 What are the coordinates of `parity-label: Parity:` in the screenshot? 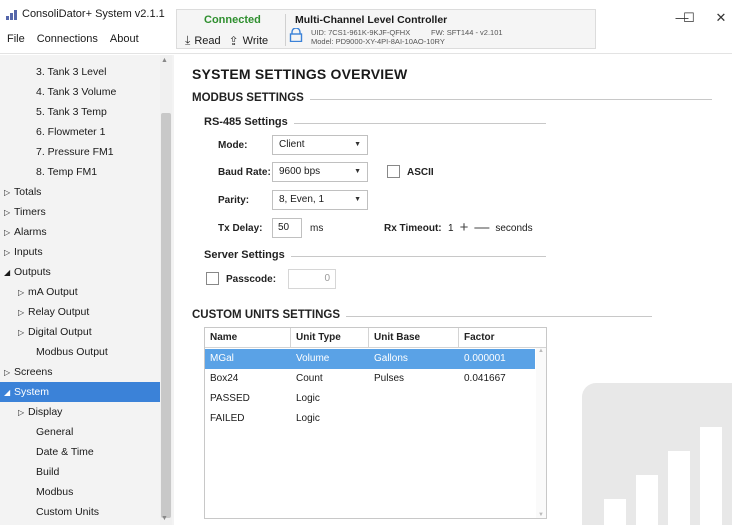 It's located at (234, 200).